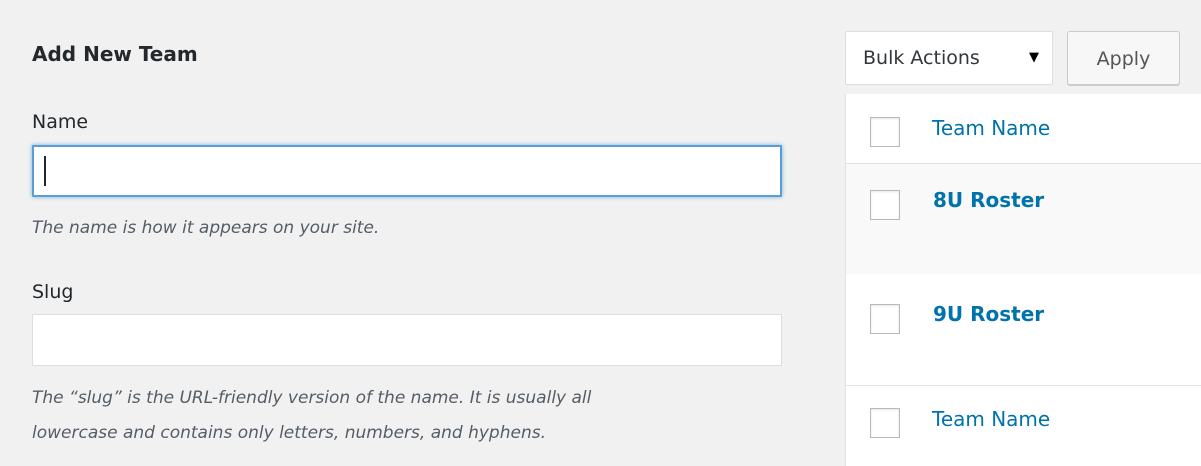 This screenshot has height=466, width=1201. Describe the element at coordinates (988, 200) in the screenshot. I see `team-name-link: 8U Roster` at that location.